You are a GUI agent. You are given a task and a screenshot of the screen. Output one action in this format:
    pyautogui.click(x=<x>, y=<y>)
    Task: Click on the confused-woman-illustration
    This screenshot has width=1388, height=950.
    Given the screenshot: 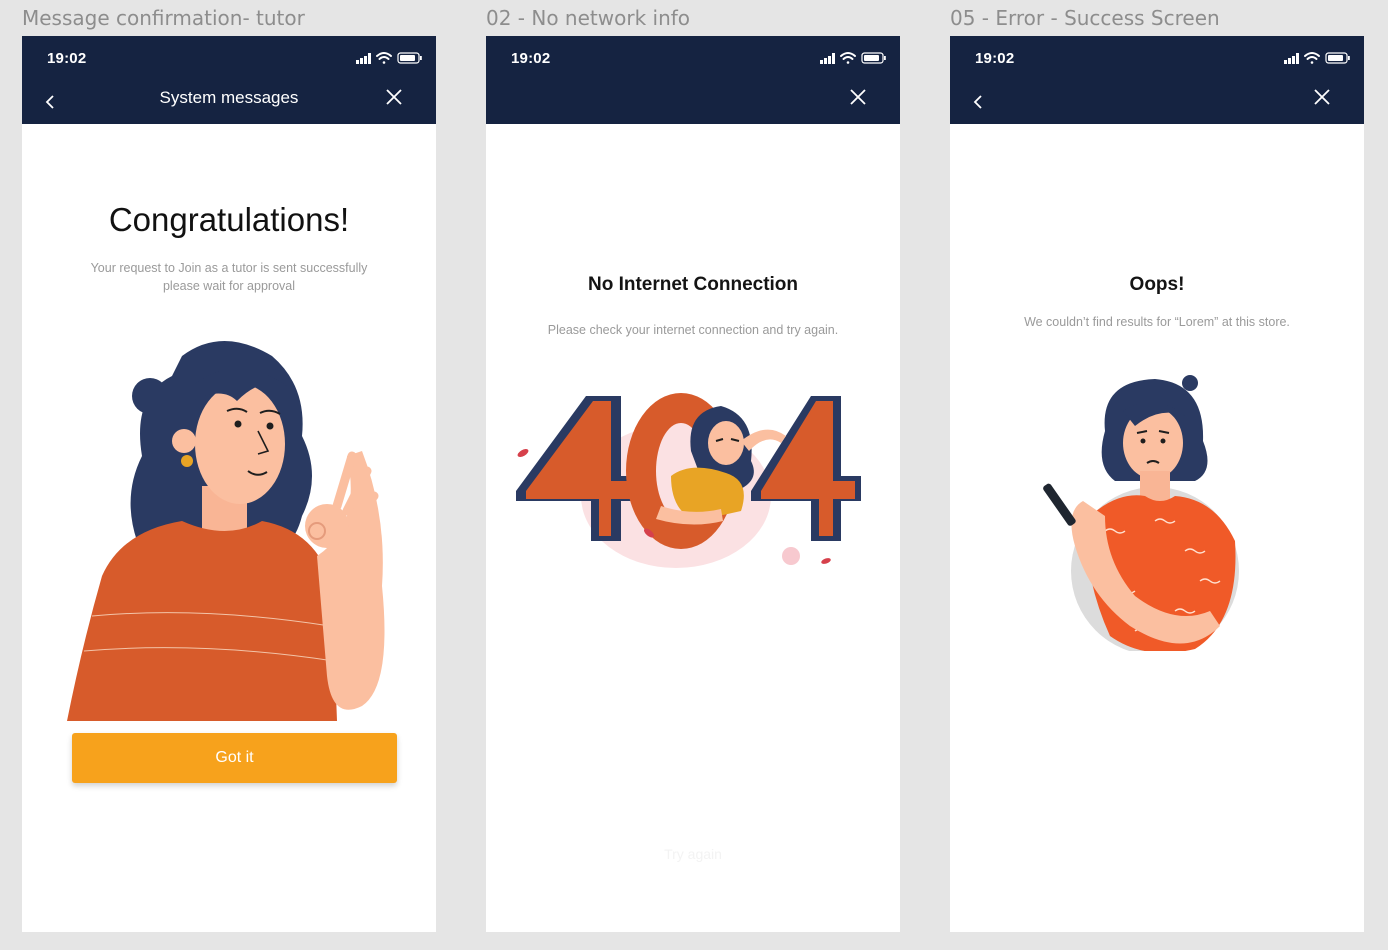 What is the action you would take?
    pyautogui.click(x=1141, y=513)
    